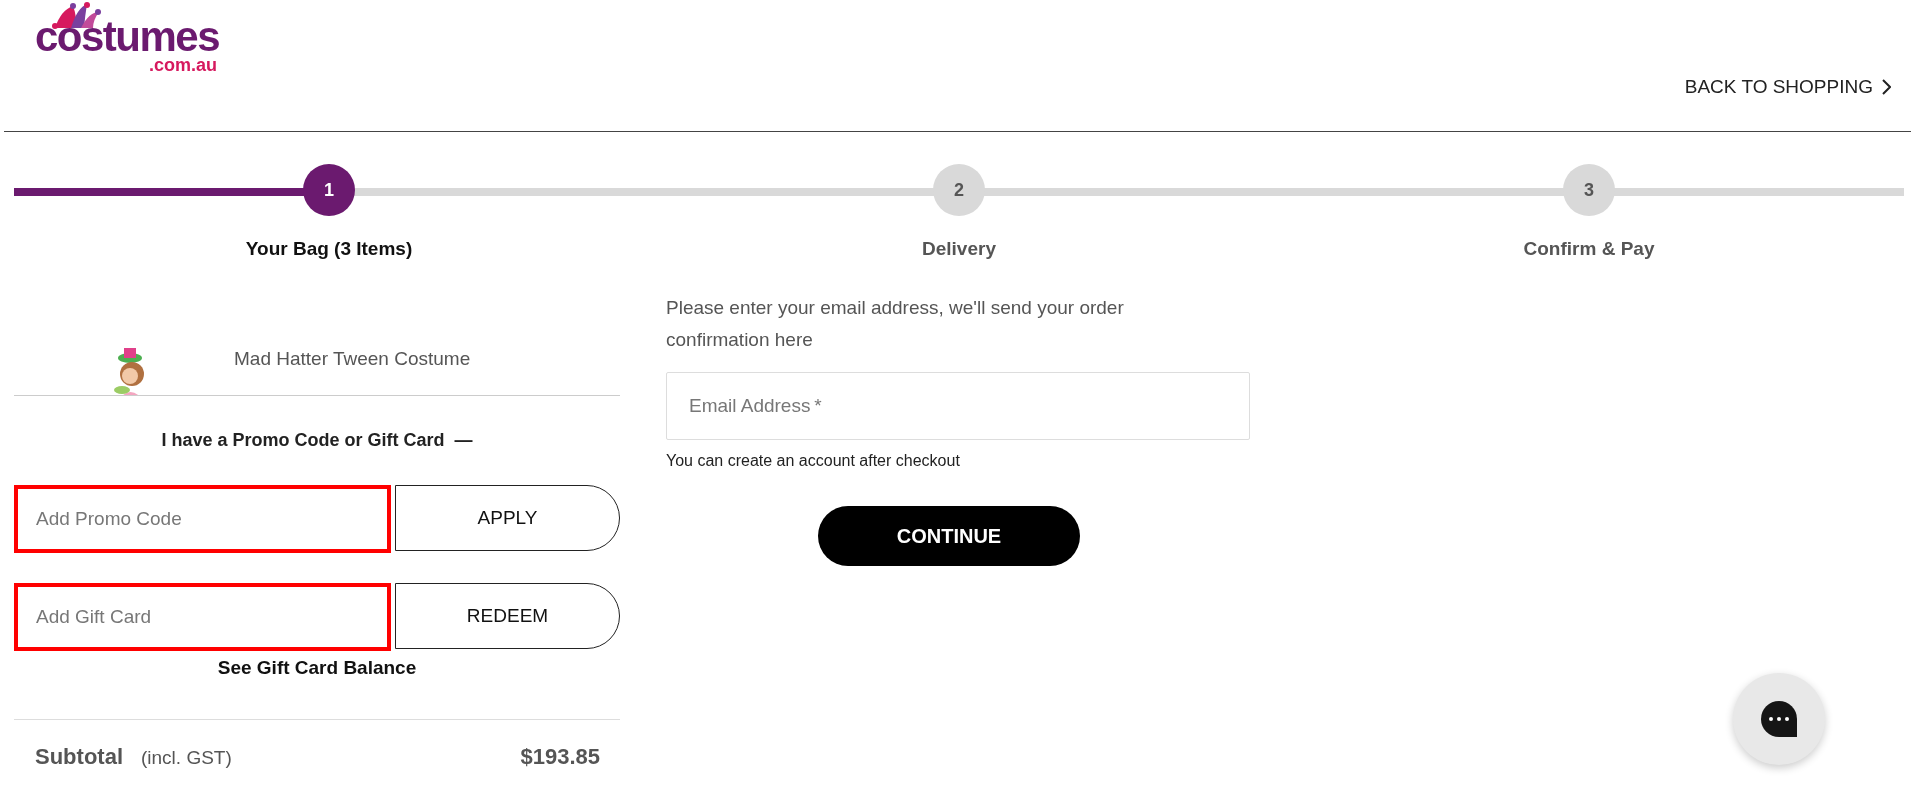 The image size is (1915, 787). I want to click on logo: costumes .com.au, so click(124, 37).